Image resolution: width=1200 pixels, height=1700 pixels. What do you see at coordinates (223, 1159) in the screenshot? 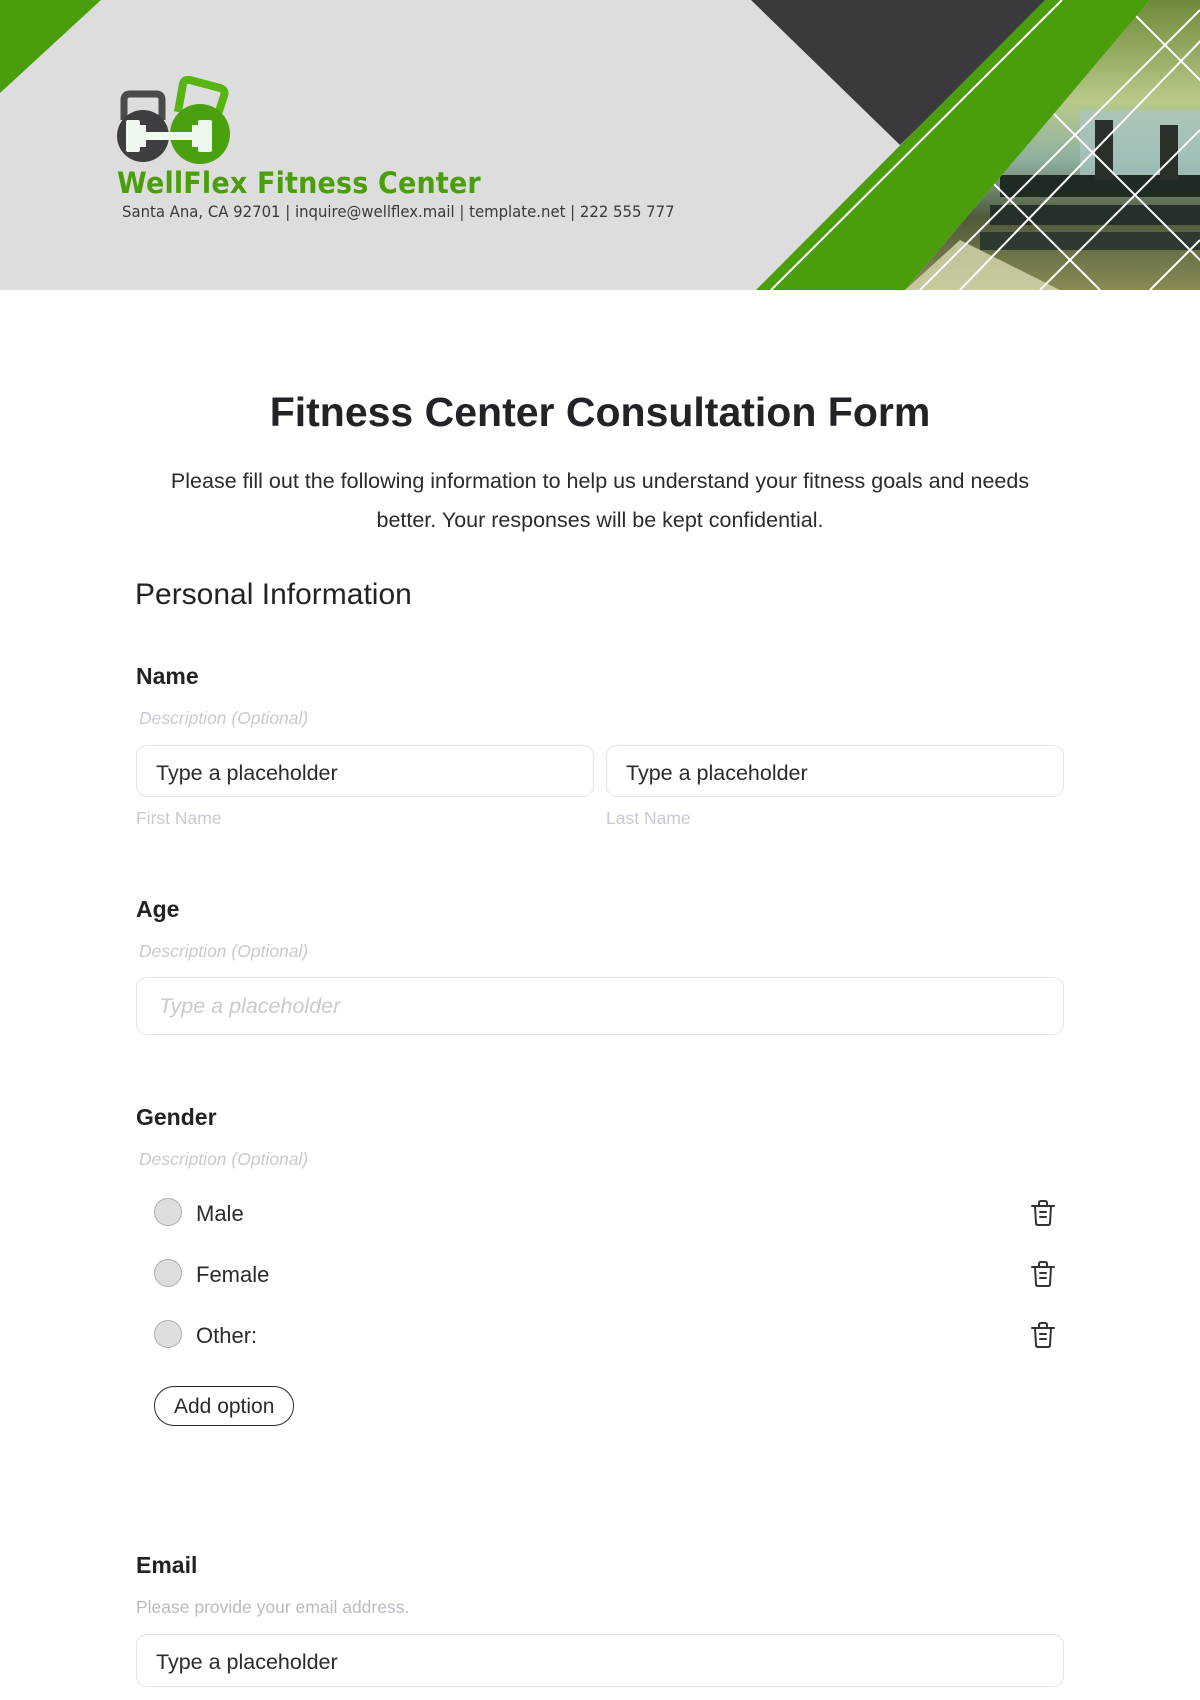
I see `gender-question-description: Description (Optional)` at bounding box center [223, 1159].